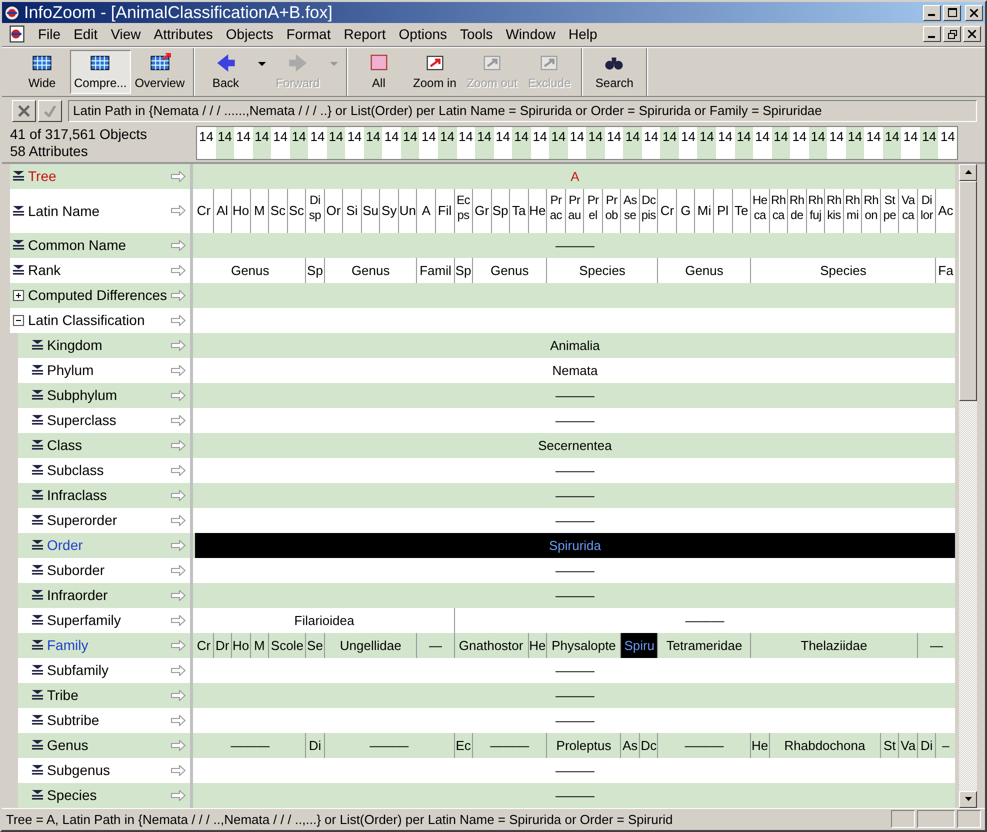 This screenshot has width=987, height=832. Describe the element at coordinates (101, 795) in the screenshot. I see `attribute-label: Species` at that location.